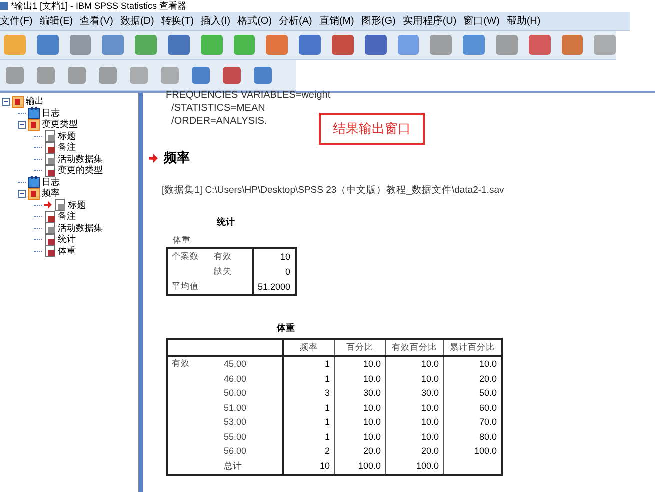 This screenshot has width=655, height=492. I want to click on row-label: 46.00, so click(251, 379).